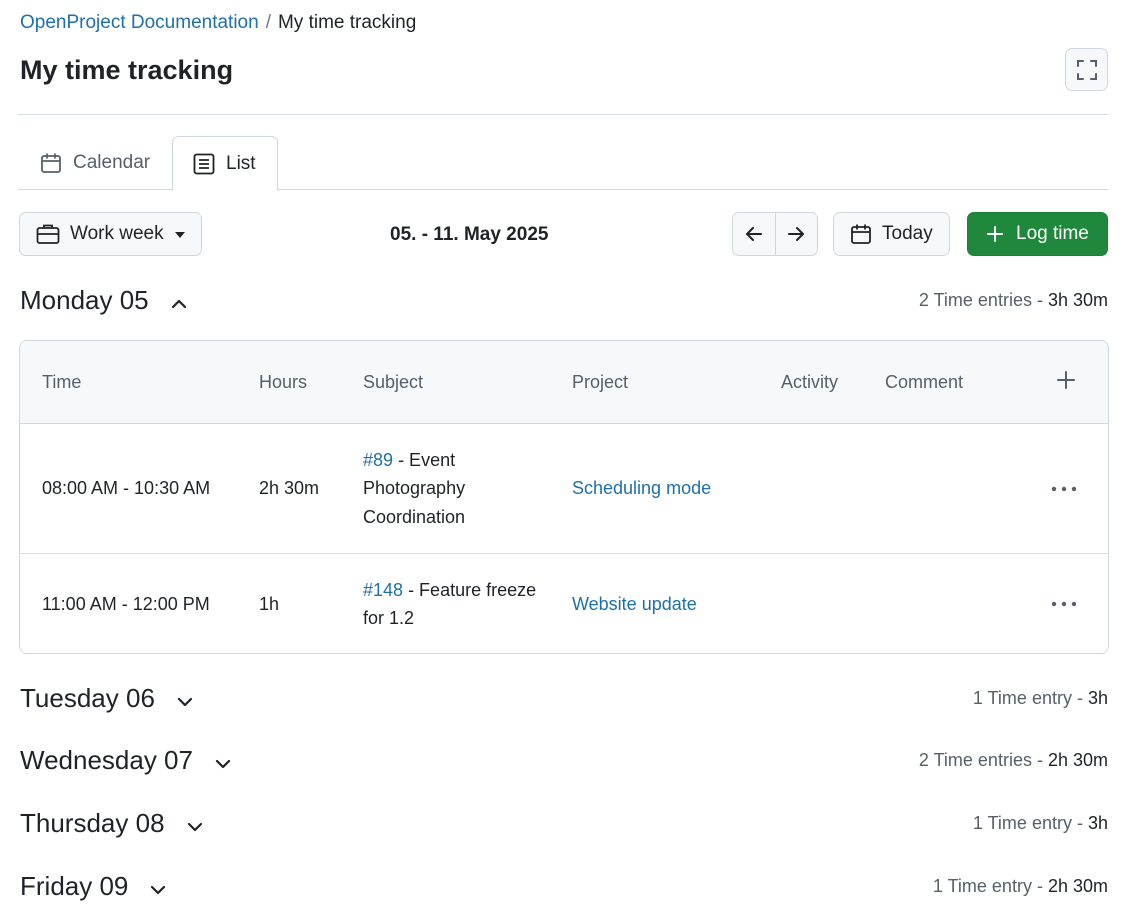  I want to click on column-header-comment: Comment, so click(924, 382).